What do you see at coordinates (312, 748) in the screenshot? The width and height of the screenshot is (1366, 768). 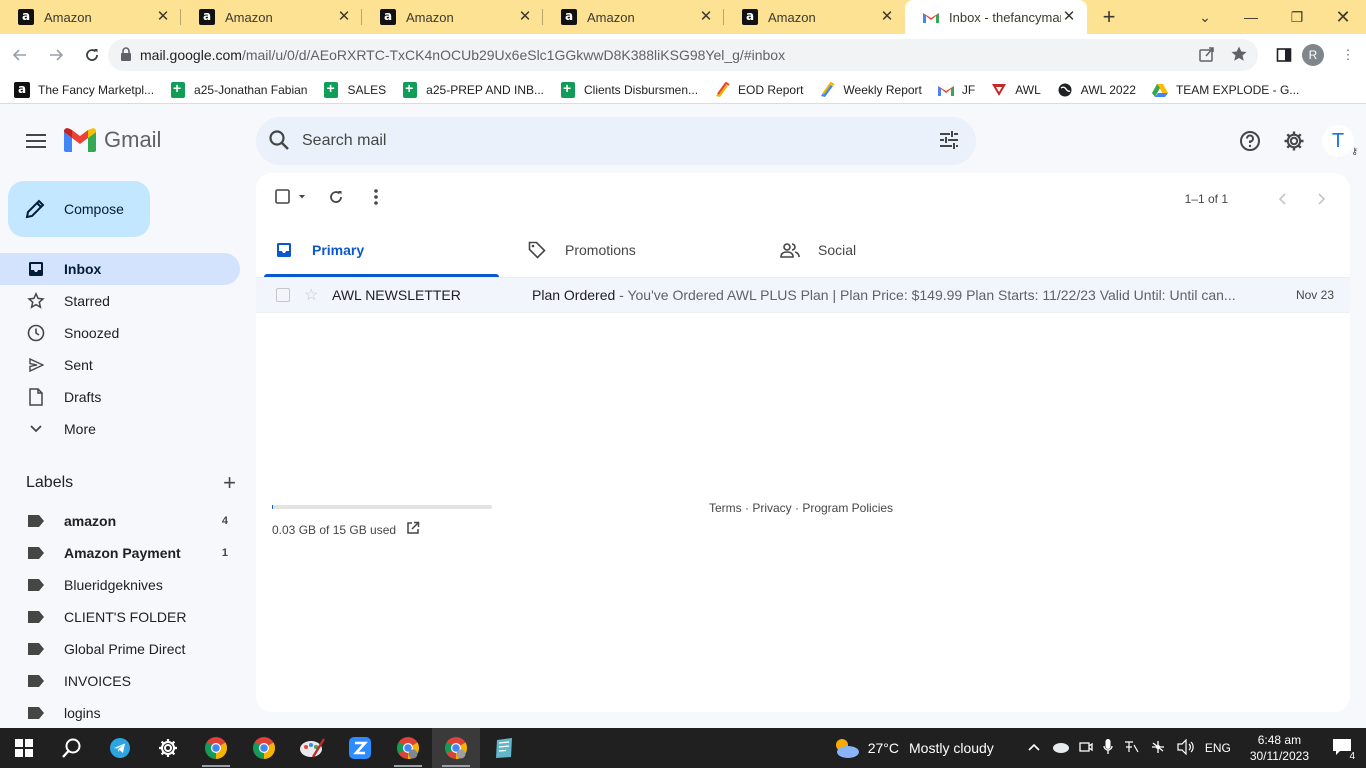 I see `paint-icon` at bounding box center [312, 748].